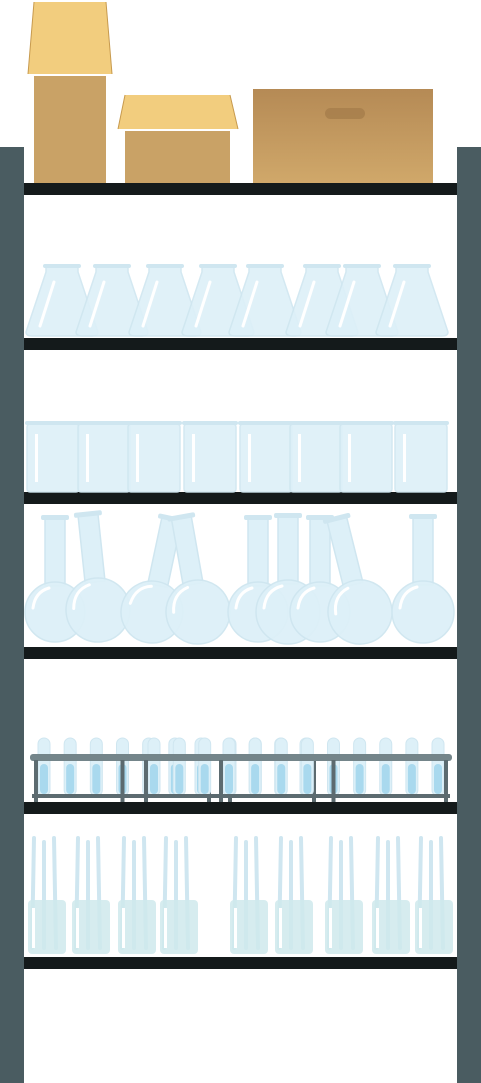  What do you see at coordinates (412, 300) in the screenshot?
I see `erlenmeyer-flask` at bounding box center [412, 300].